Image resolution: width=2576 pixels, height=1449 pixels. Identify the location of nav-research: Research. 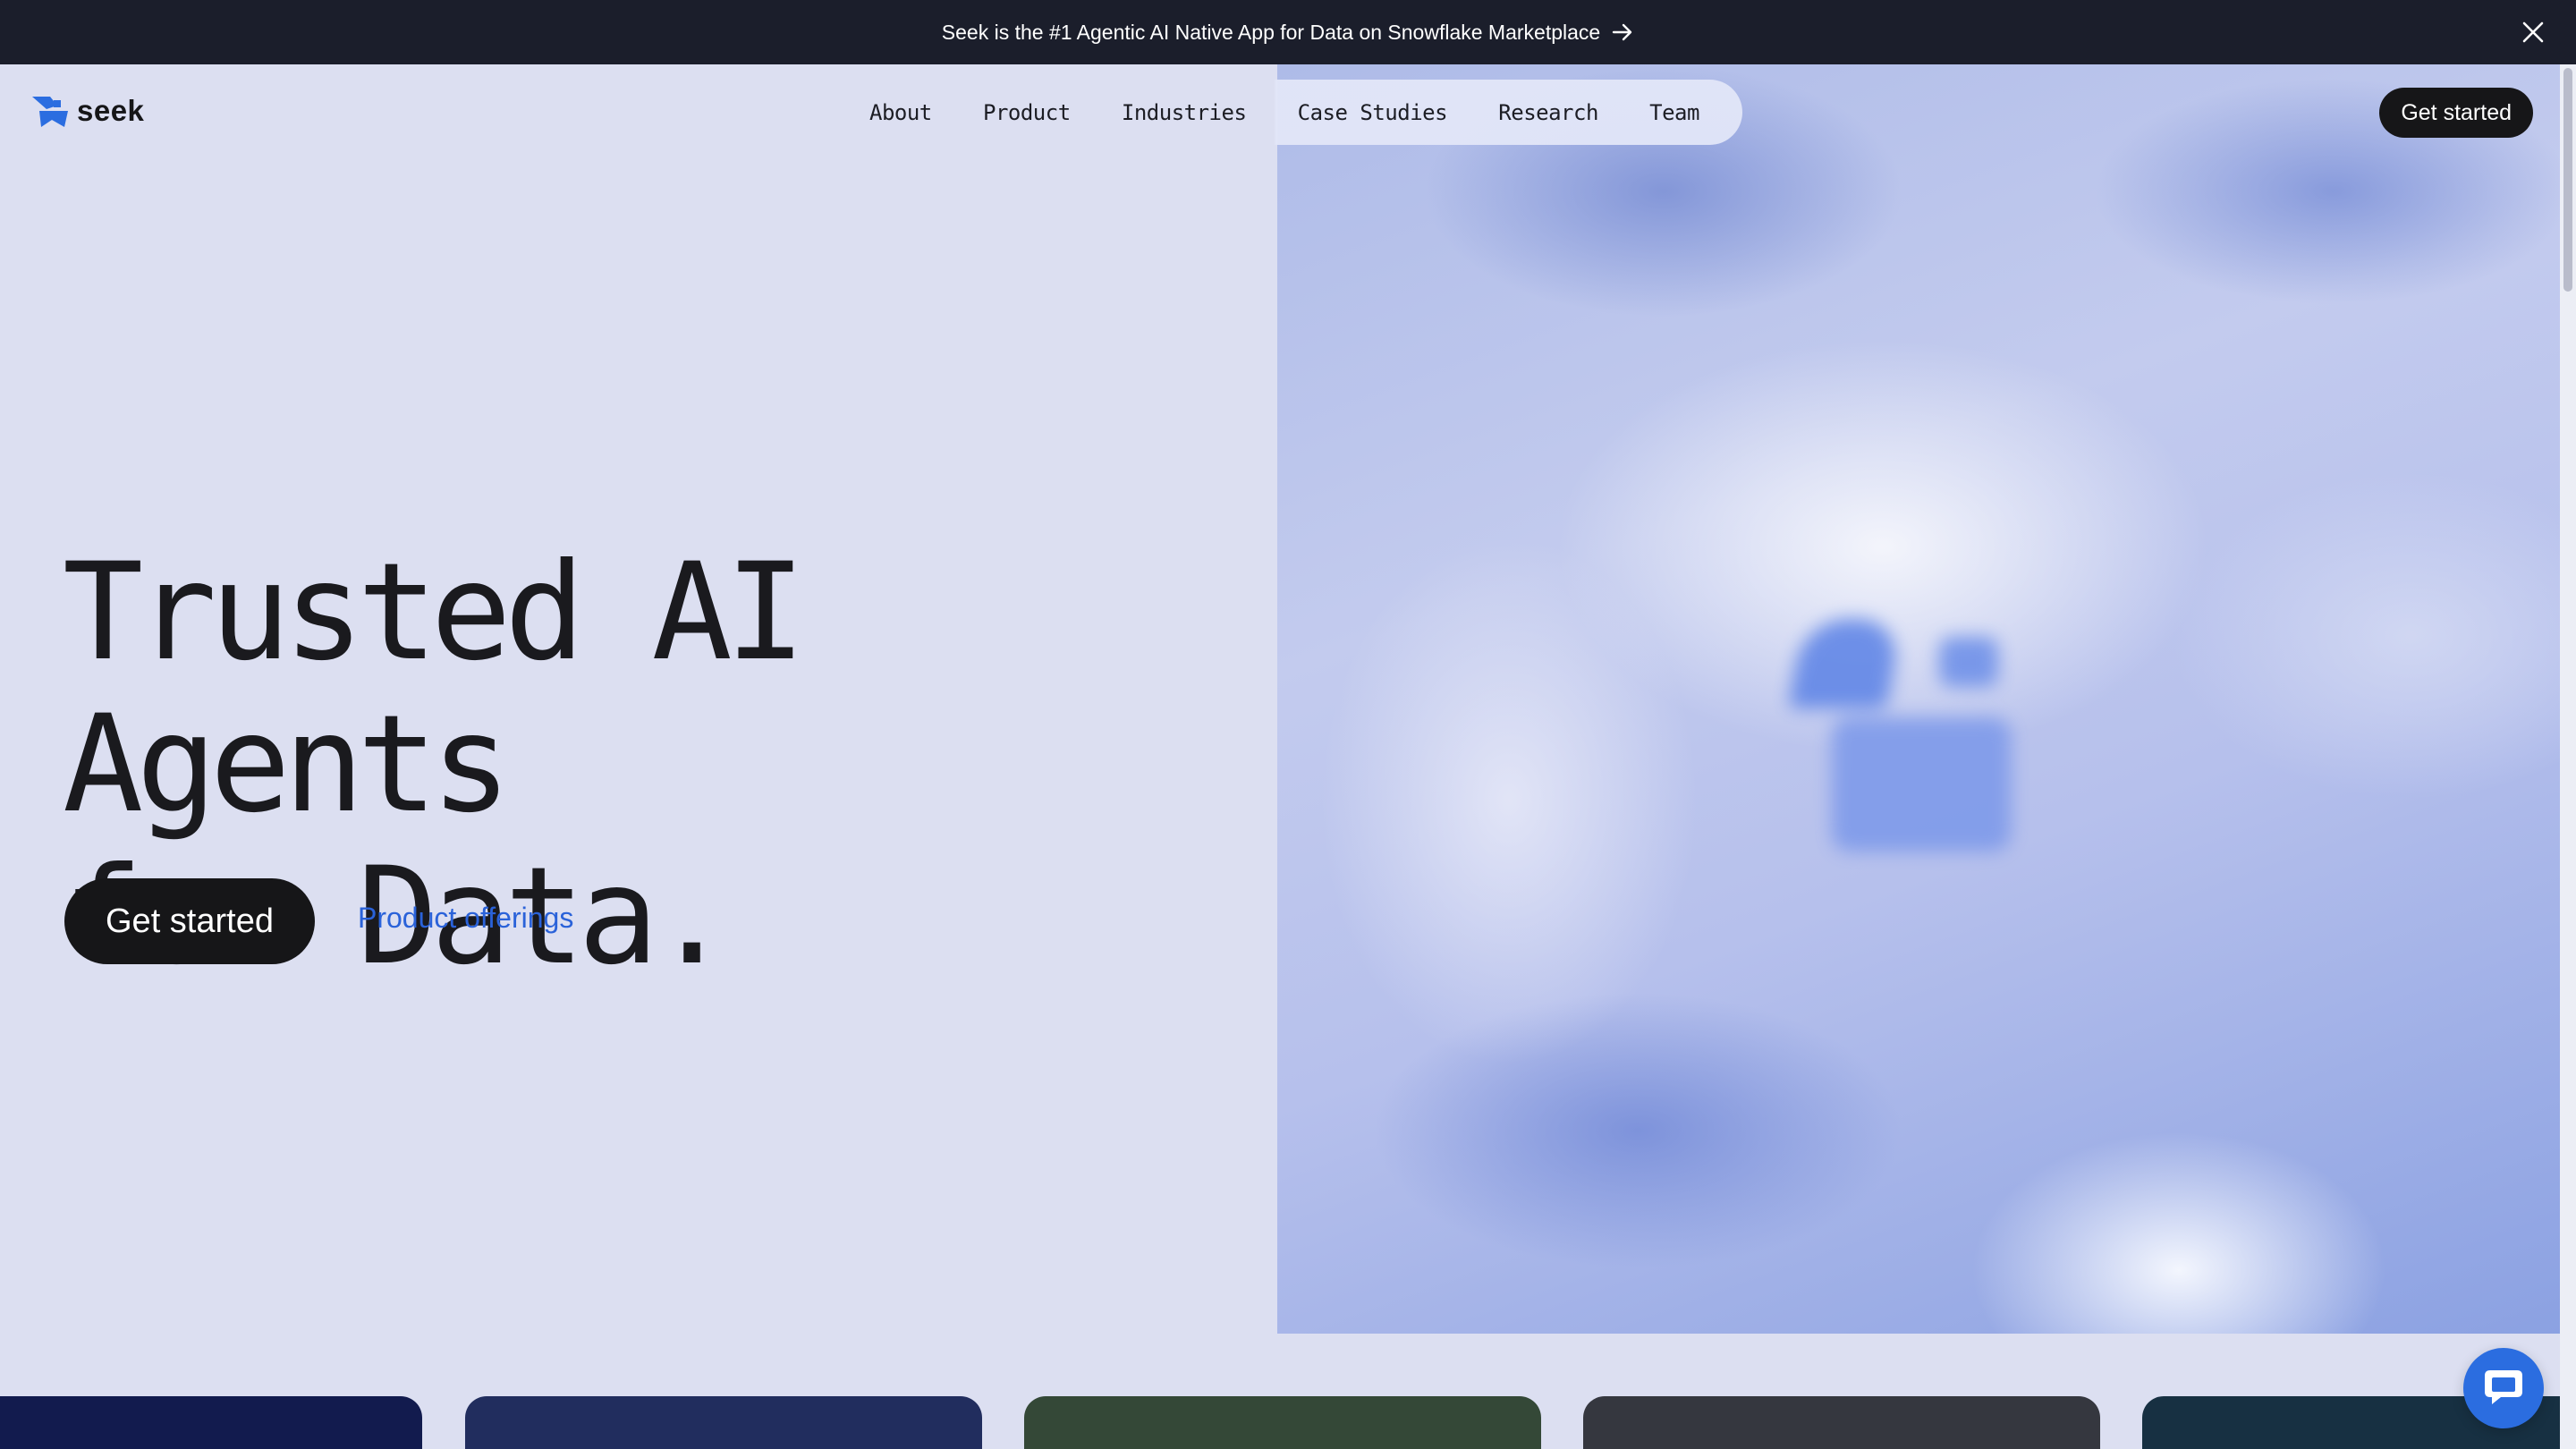
(1548, 112).